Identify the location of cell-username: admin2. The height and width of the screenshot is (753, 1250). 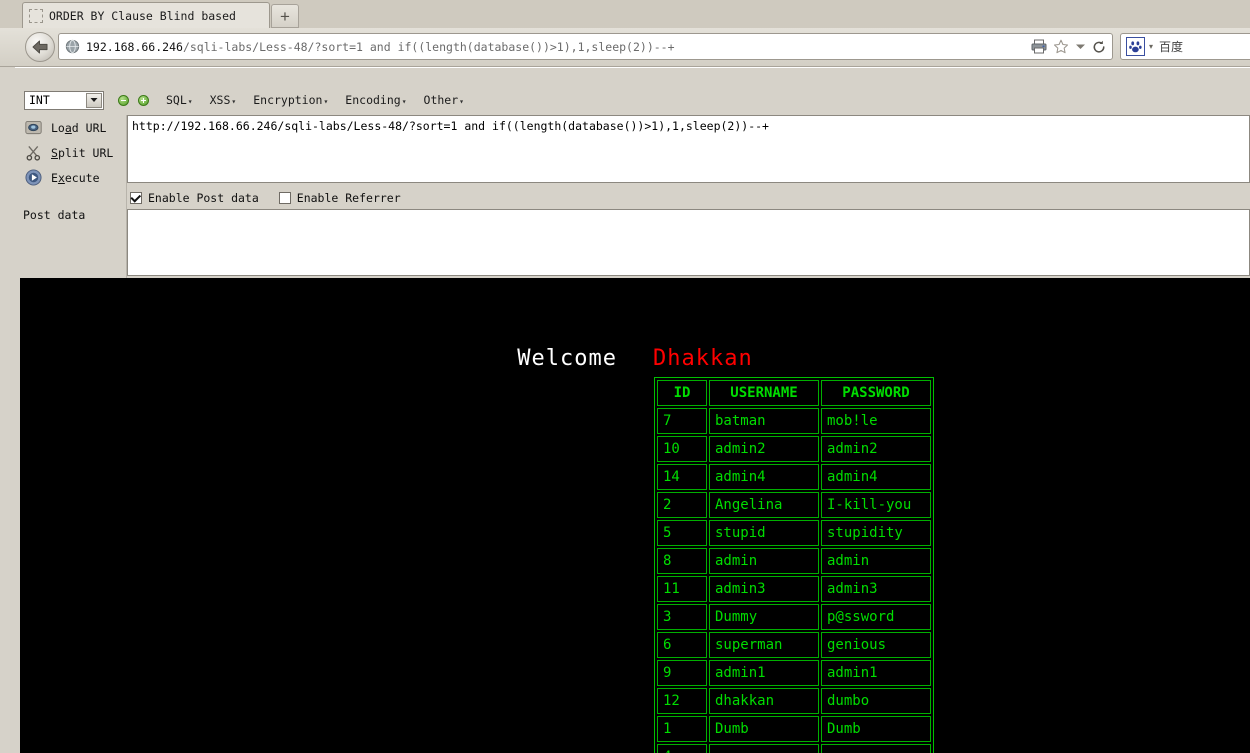
(764, 449).